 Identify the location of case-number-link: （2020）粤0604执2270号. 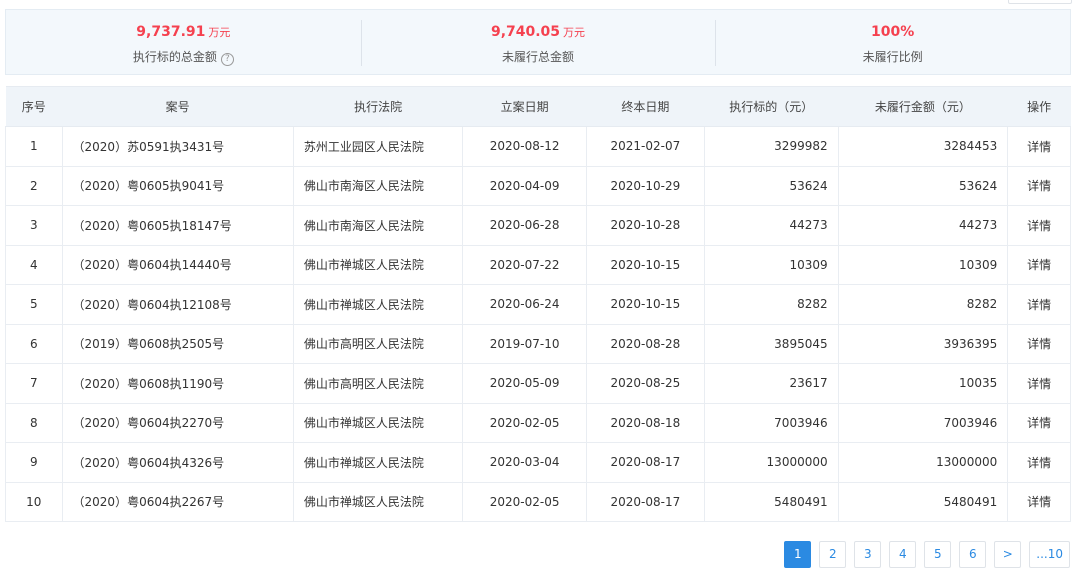
(177, 422).